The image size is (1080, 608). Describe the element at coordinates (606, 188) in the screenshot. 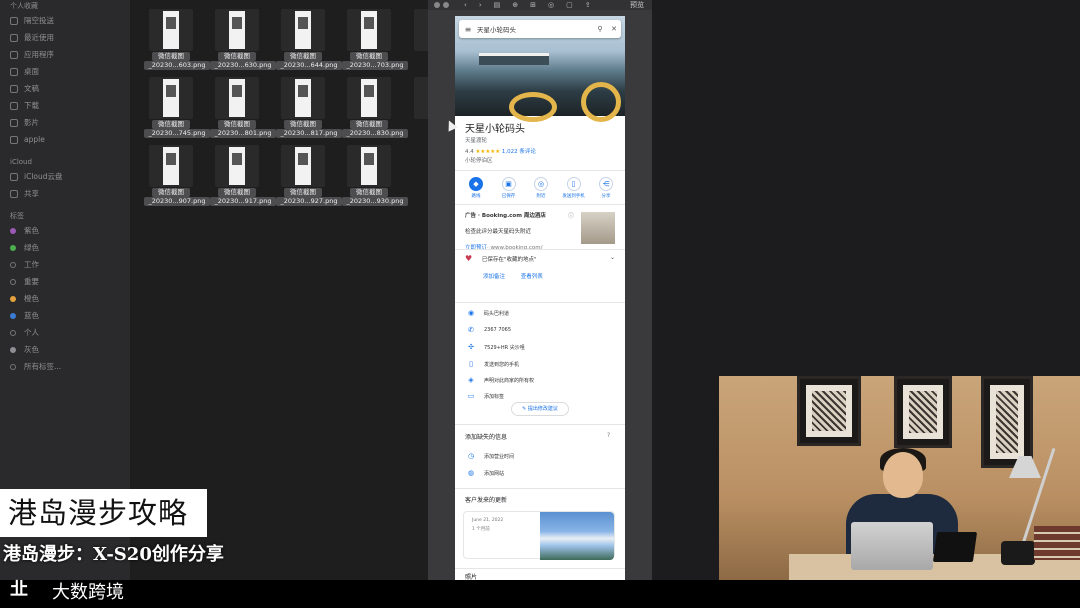

I see `action-button: ⋲ 分享` at that location.